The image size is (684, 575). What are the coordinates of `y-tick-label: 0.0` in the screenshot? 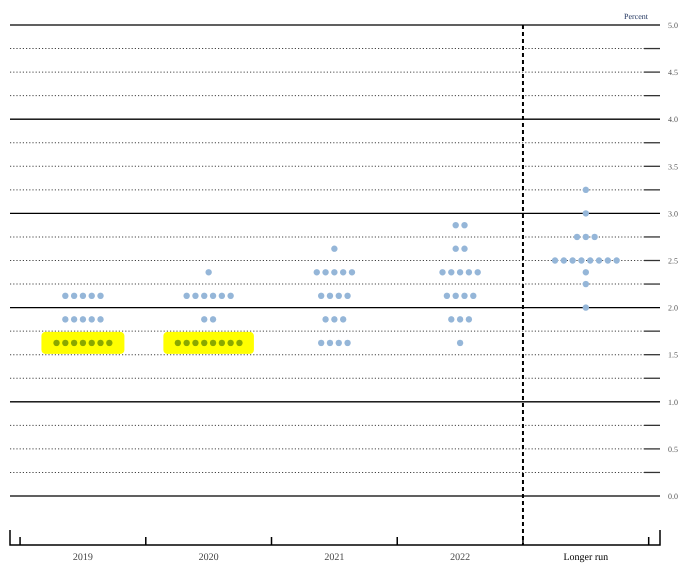 It's located at (673, 496).